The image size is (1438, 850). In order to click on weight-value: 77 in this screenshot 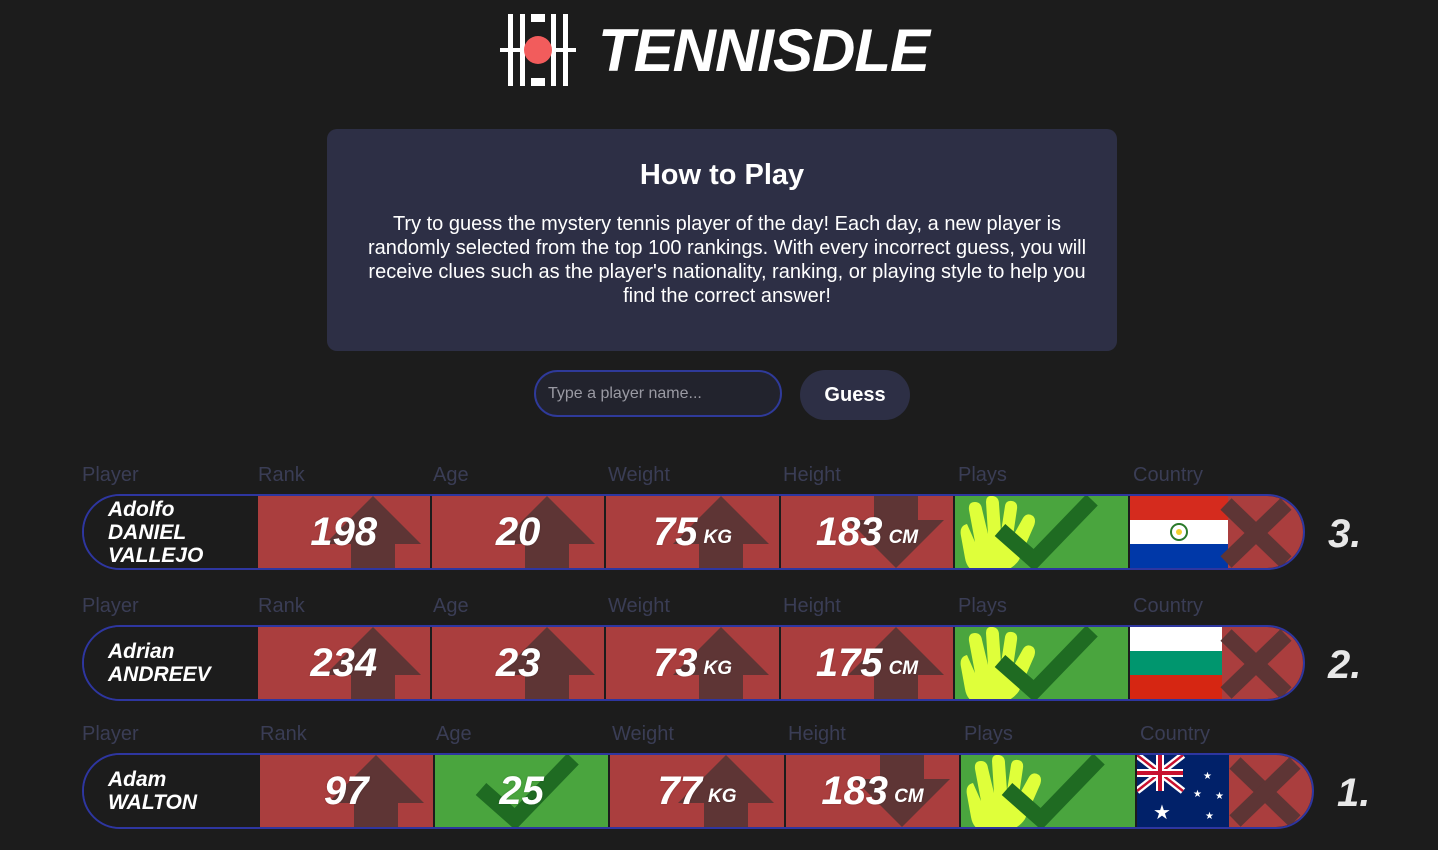, I will do `click(680, 790)`.